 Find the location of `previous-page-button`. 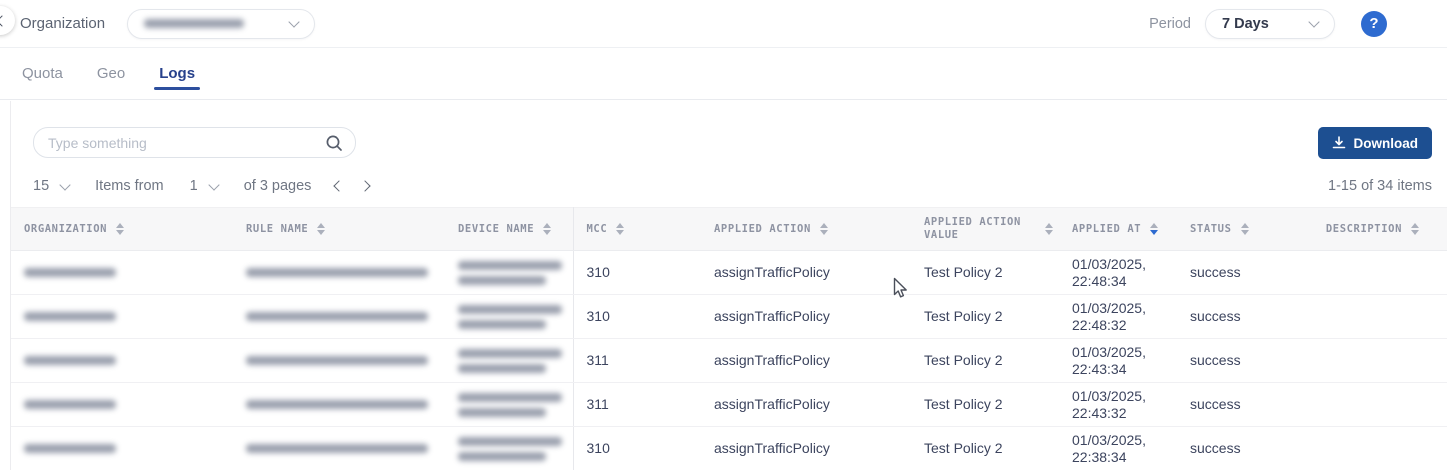

previous-page-button is located at coordinates (339, 186).